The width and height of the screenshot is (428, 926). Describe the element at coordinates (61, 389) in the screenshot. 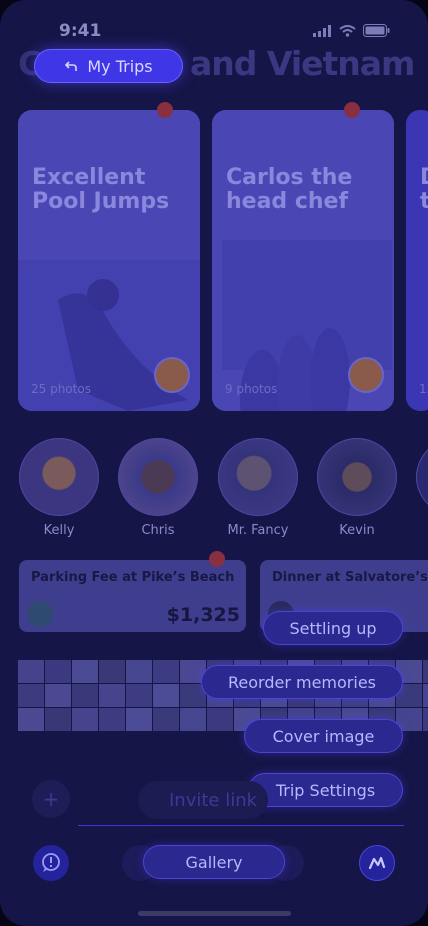

I see `memory-photo-count: 25 photos` at that location.